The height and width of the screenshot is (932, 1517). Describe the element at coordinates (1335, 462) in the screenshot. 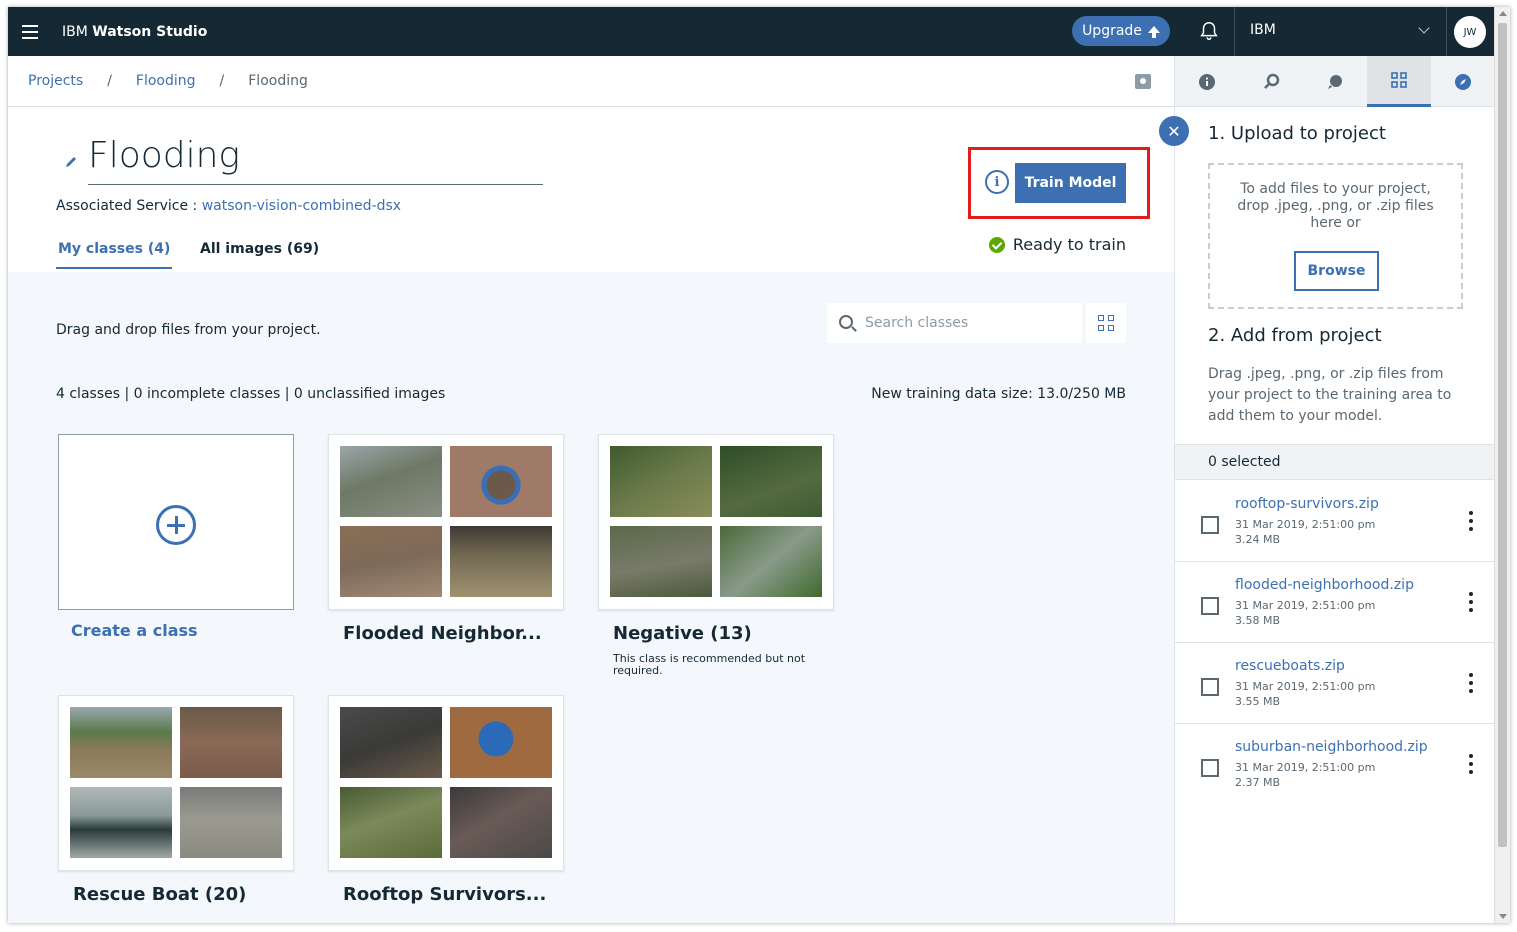

I see `selection-count: 0 selected` at that location.